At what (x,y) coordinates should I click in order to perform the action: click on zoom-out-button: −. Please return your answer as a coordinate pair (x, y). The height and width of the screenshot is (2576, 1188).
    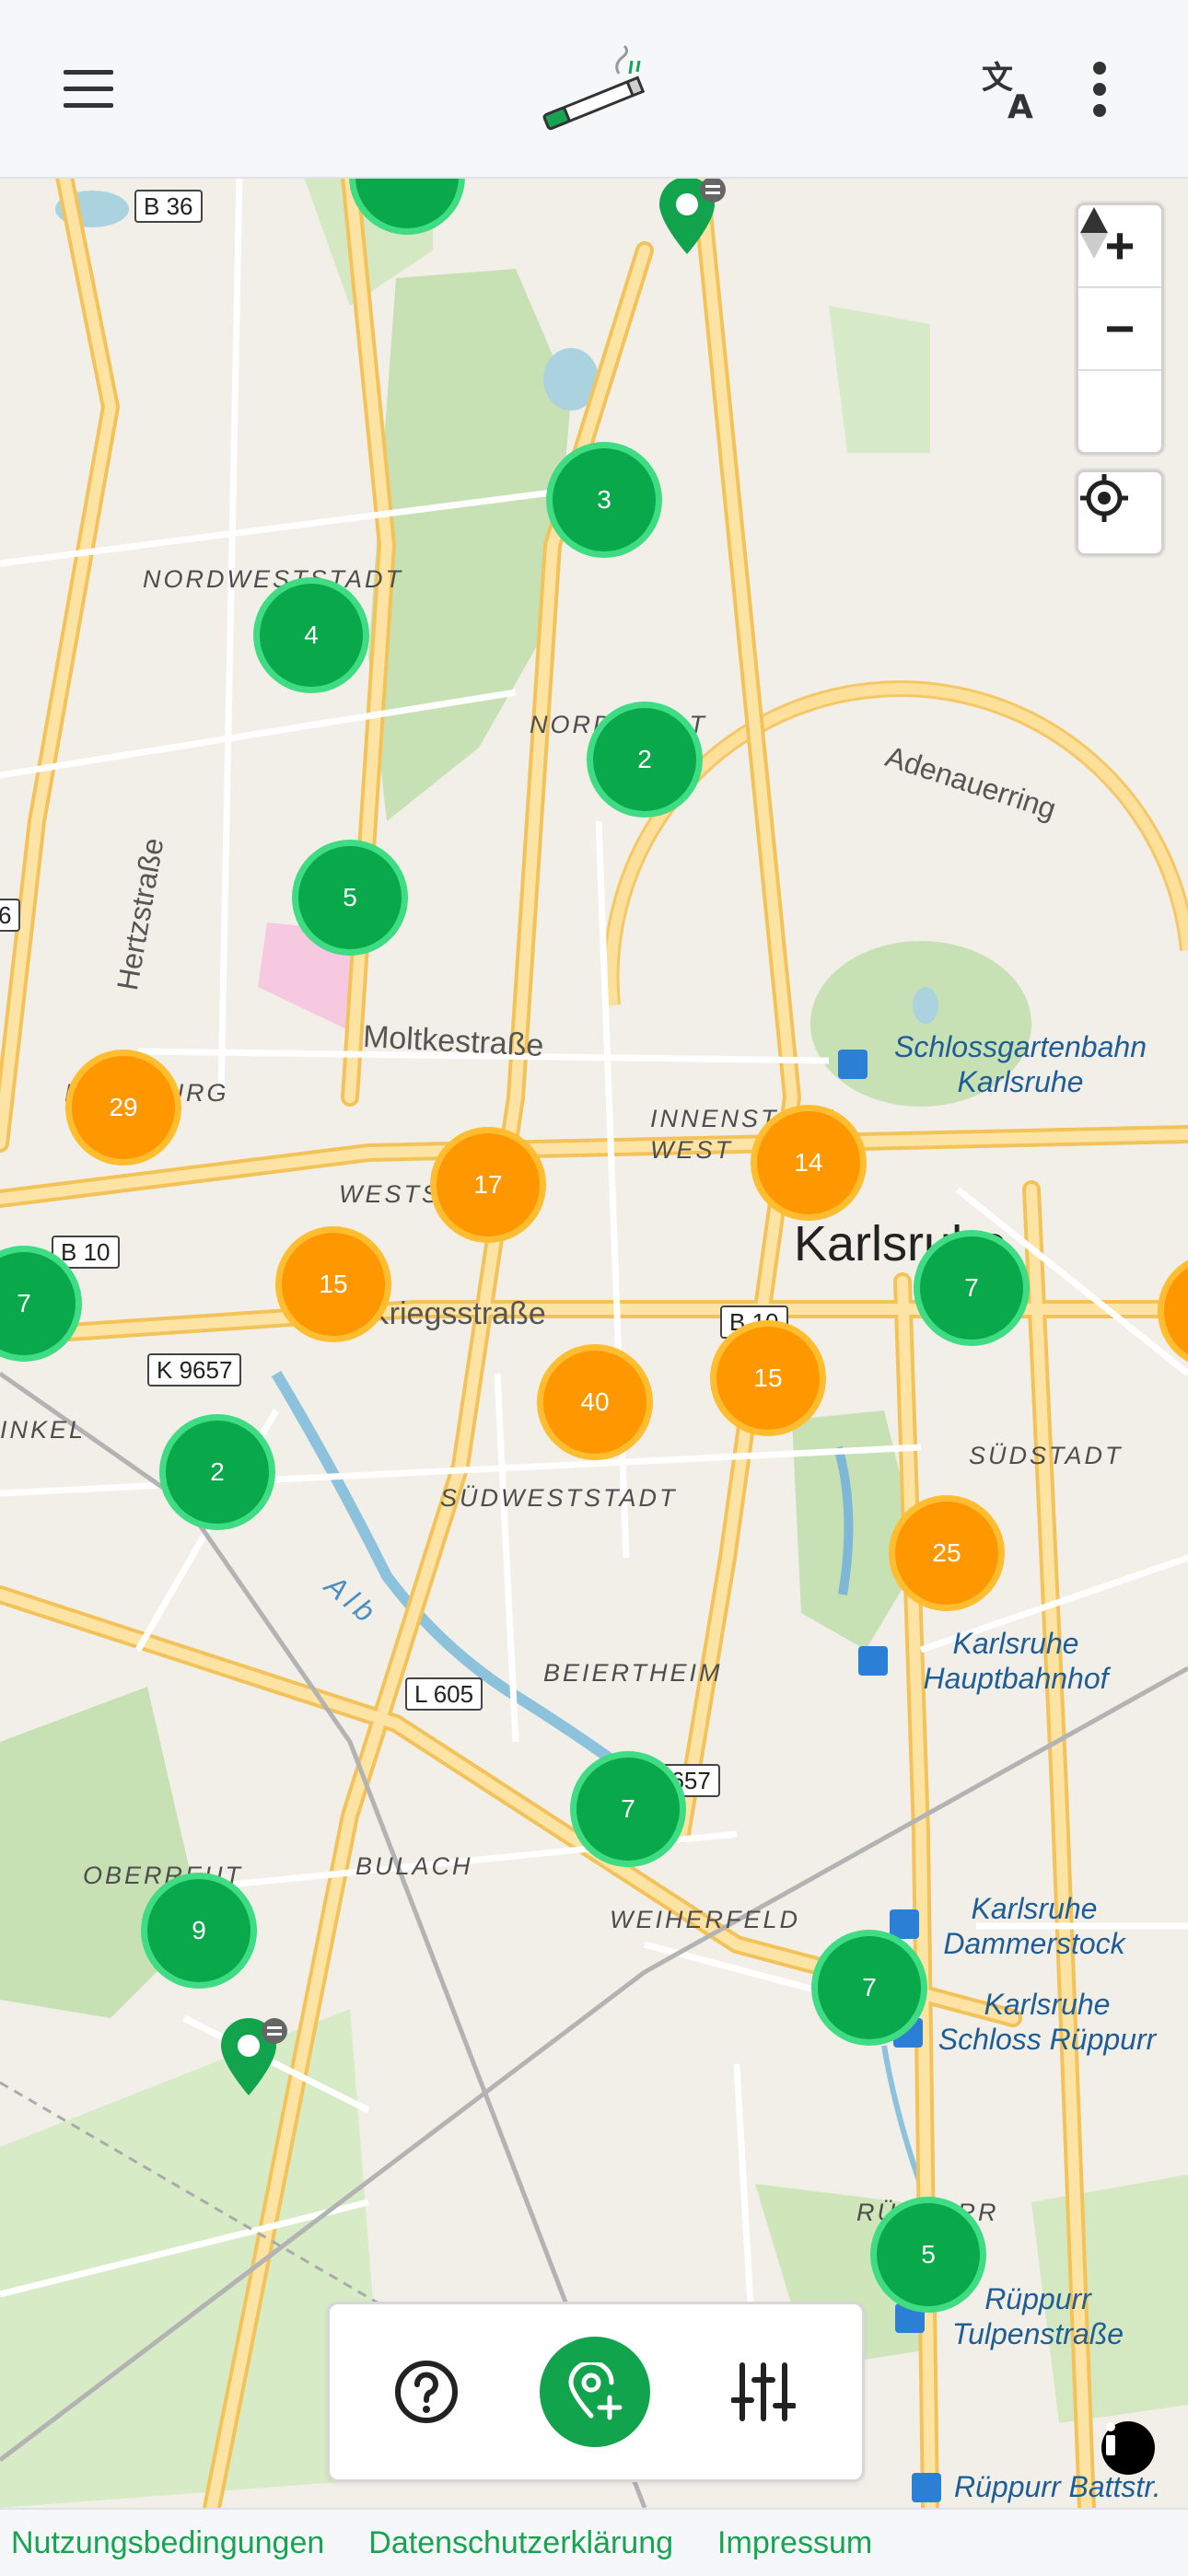
    Looking at the image, I should click on (1119, 329).